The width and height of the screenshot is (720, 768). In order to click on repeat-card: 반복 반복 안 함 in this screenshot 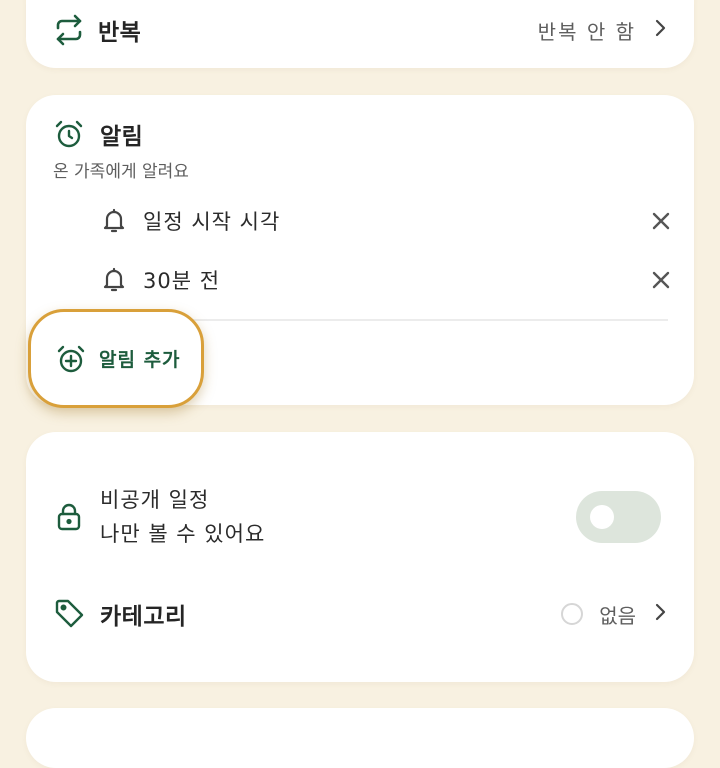, I will do `click(360, 34)`.